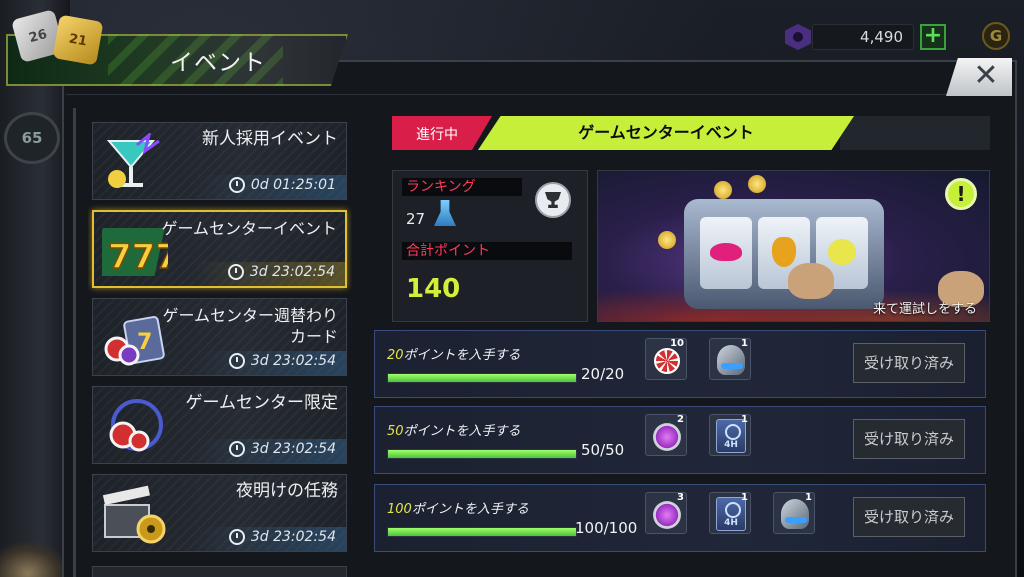 This screenshot has height=577, width=1024. I want to click on progress-text: 100/100, so click(606, 528).